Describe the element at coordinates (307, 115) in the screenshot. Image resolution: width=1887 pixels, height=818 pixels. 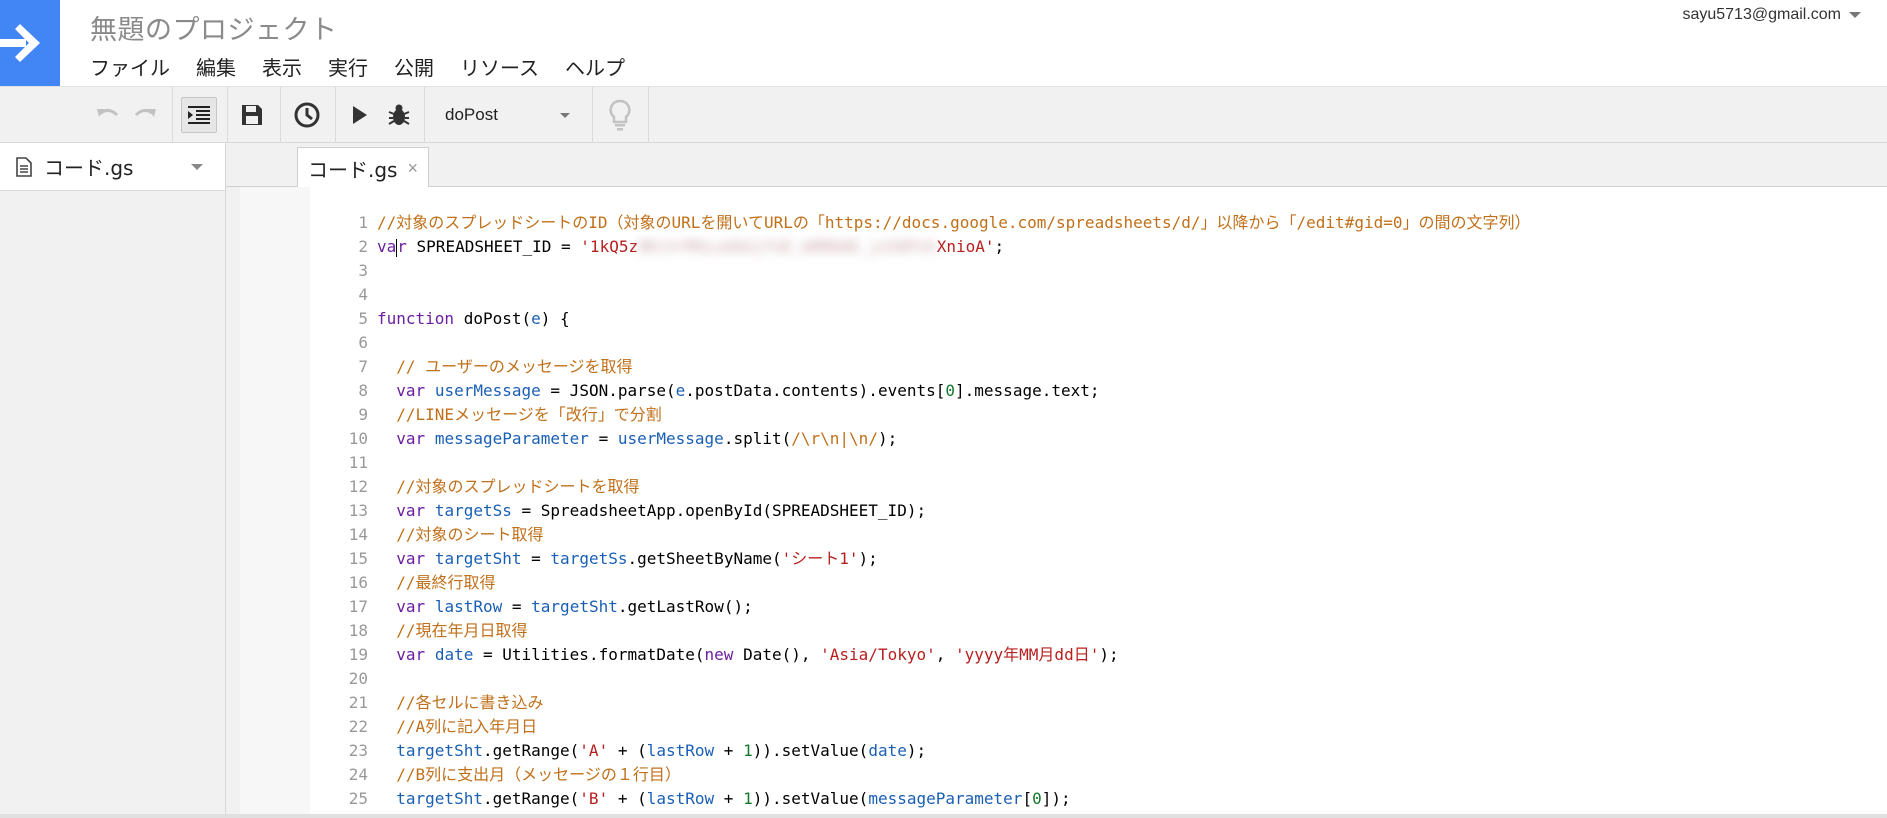
I see `triggers-button` at that location.